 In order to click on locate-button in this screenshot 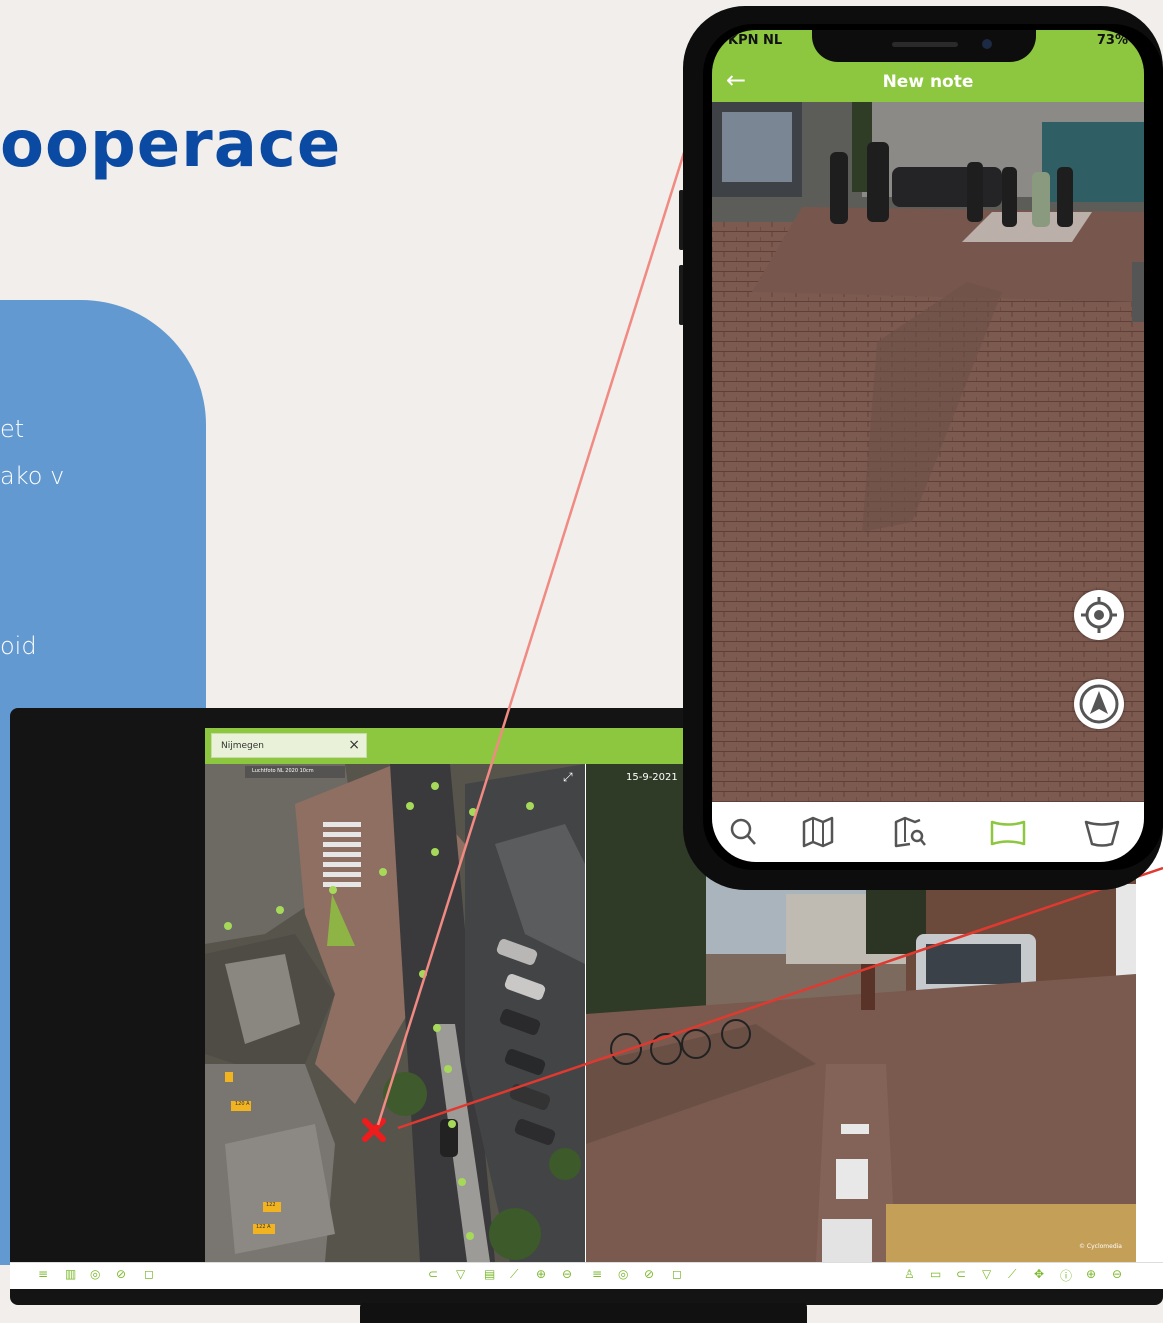, I will do `click(1099, 615)`.